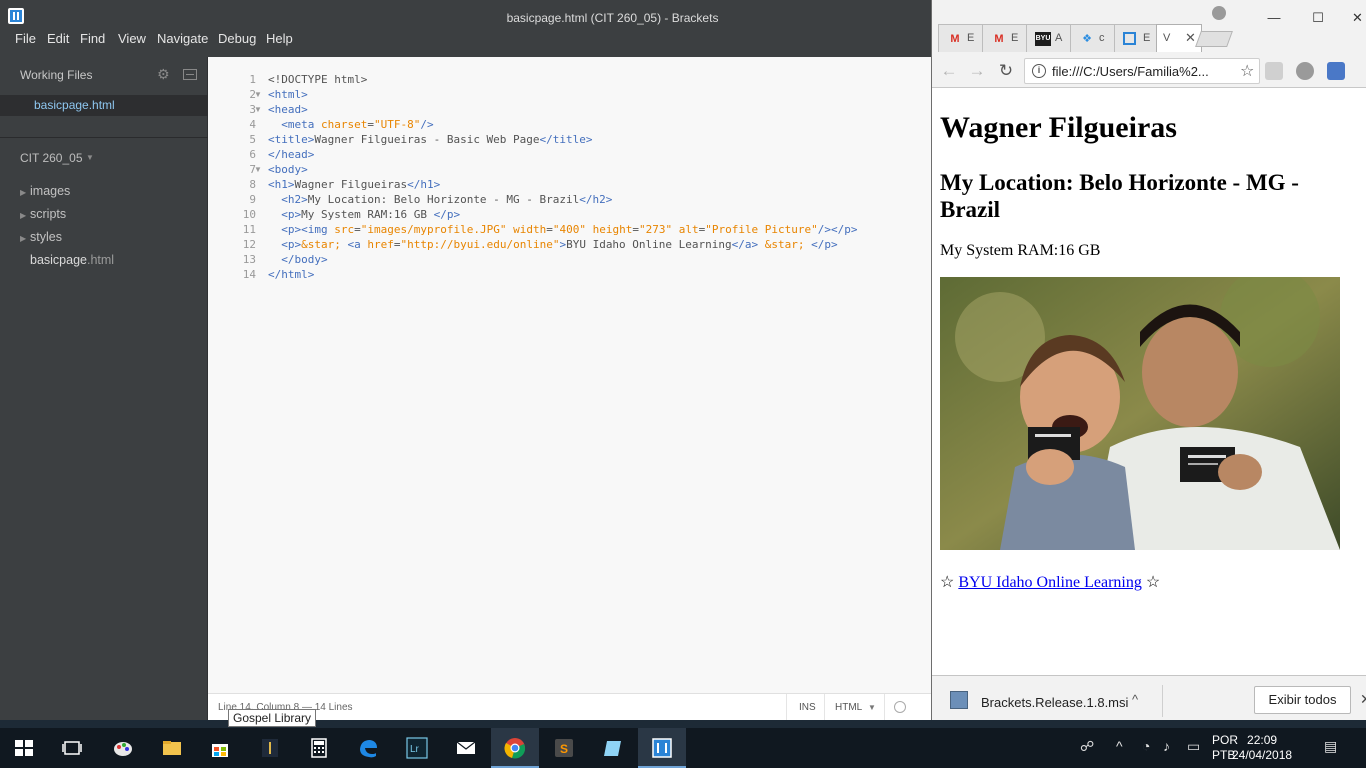  I want to click on tree-folder-images: ▶ images, so click(45, 191).